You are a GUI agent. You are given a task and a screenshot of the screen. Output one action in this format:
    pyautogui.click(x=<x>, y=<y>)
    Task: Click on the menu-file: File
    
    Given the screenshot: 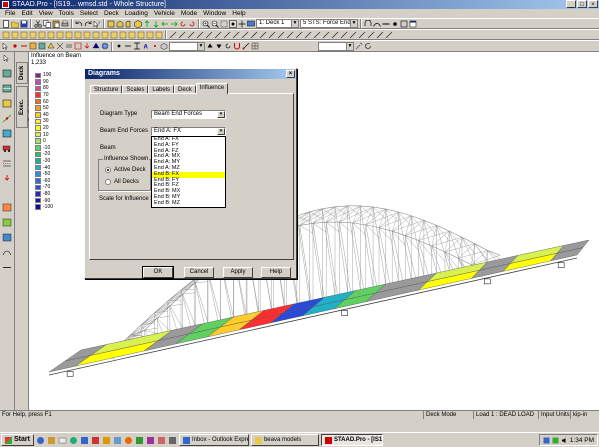 What is the action you would take?
    pyautogui.click(x=10, y=13)
    